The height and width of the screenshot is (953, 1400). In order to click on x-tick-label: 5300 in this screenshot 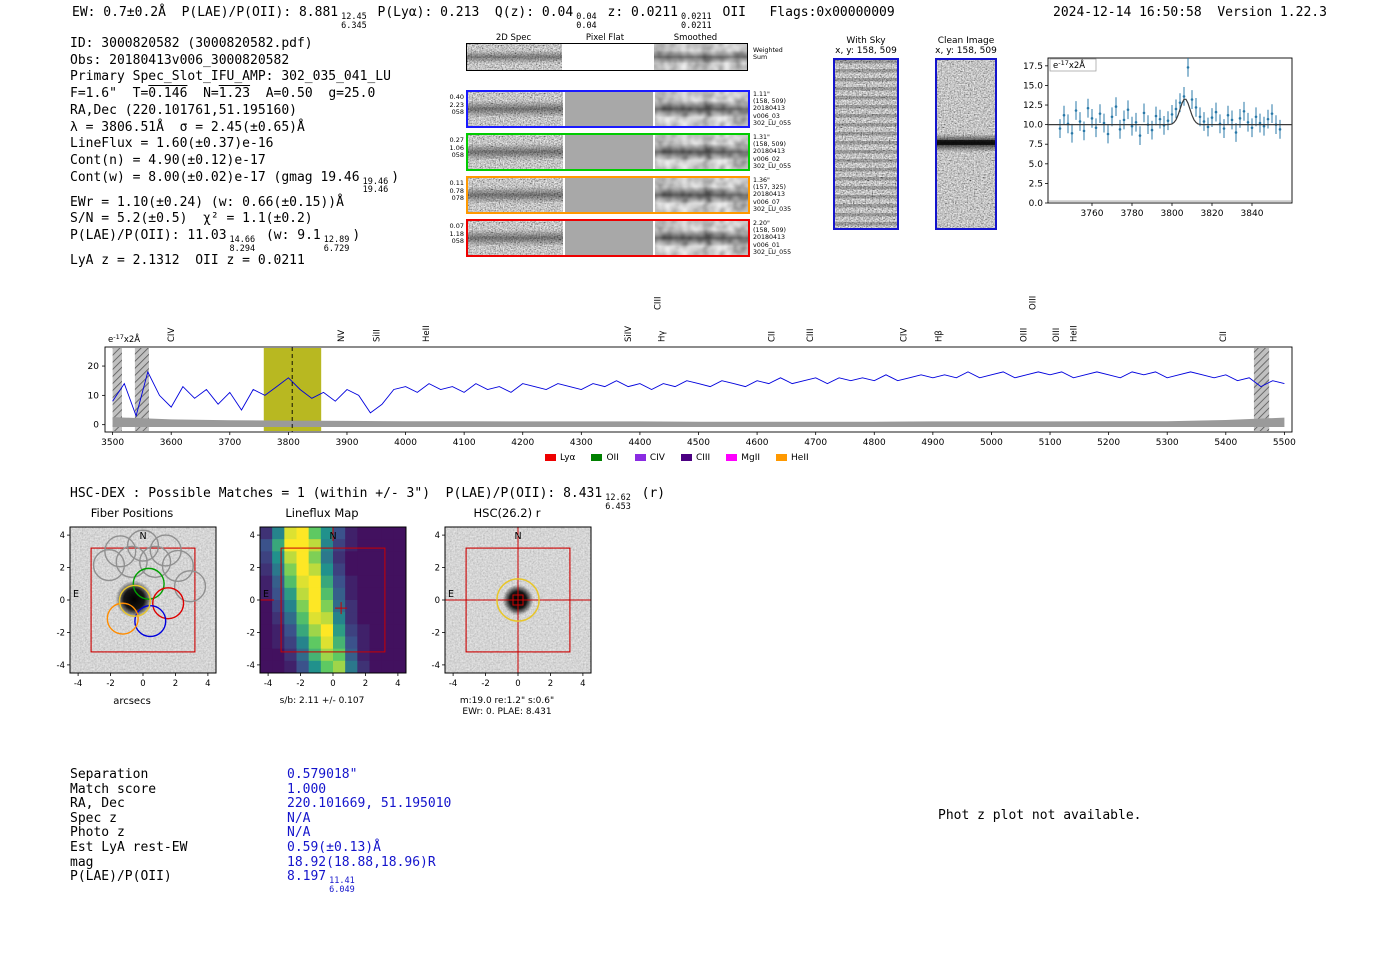, I will do `click(1167, 443)`.